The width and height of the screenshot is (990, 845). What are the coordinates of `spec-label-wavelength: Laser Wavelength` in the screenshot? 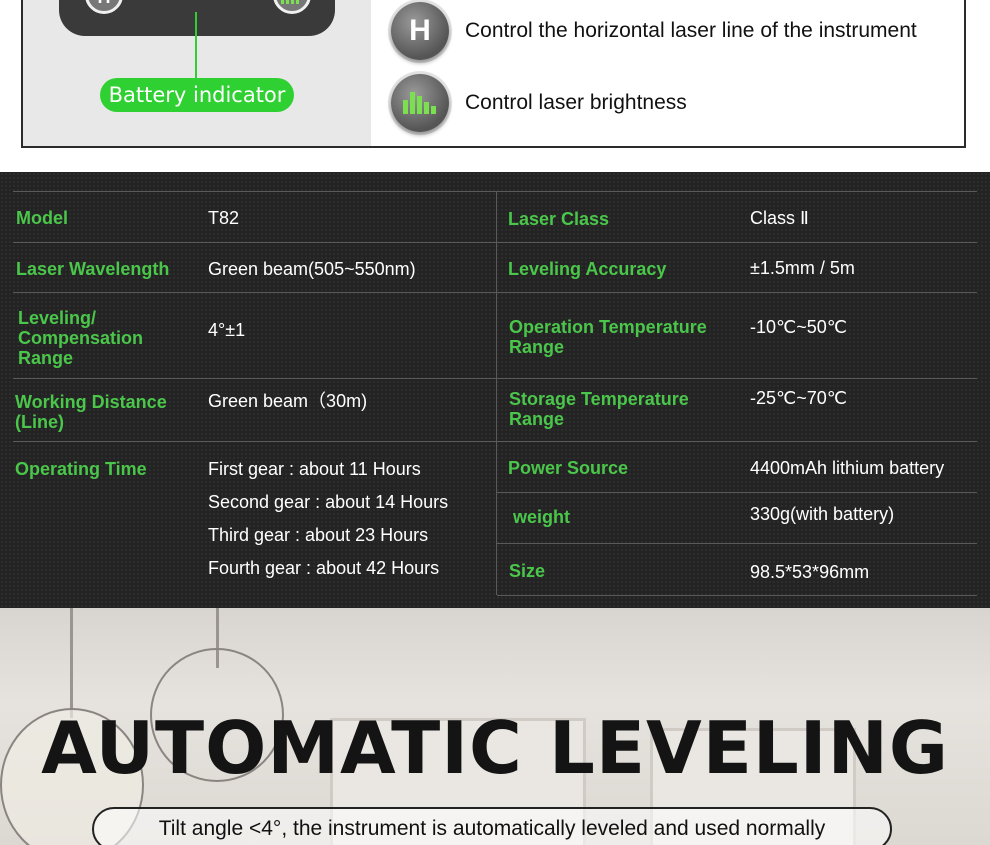 It's located at (93, 269).